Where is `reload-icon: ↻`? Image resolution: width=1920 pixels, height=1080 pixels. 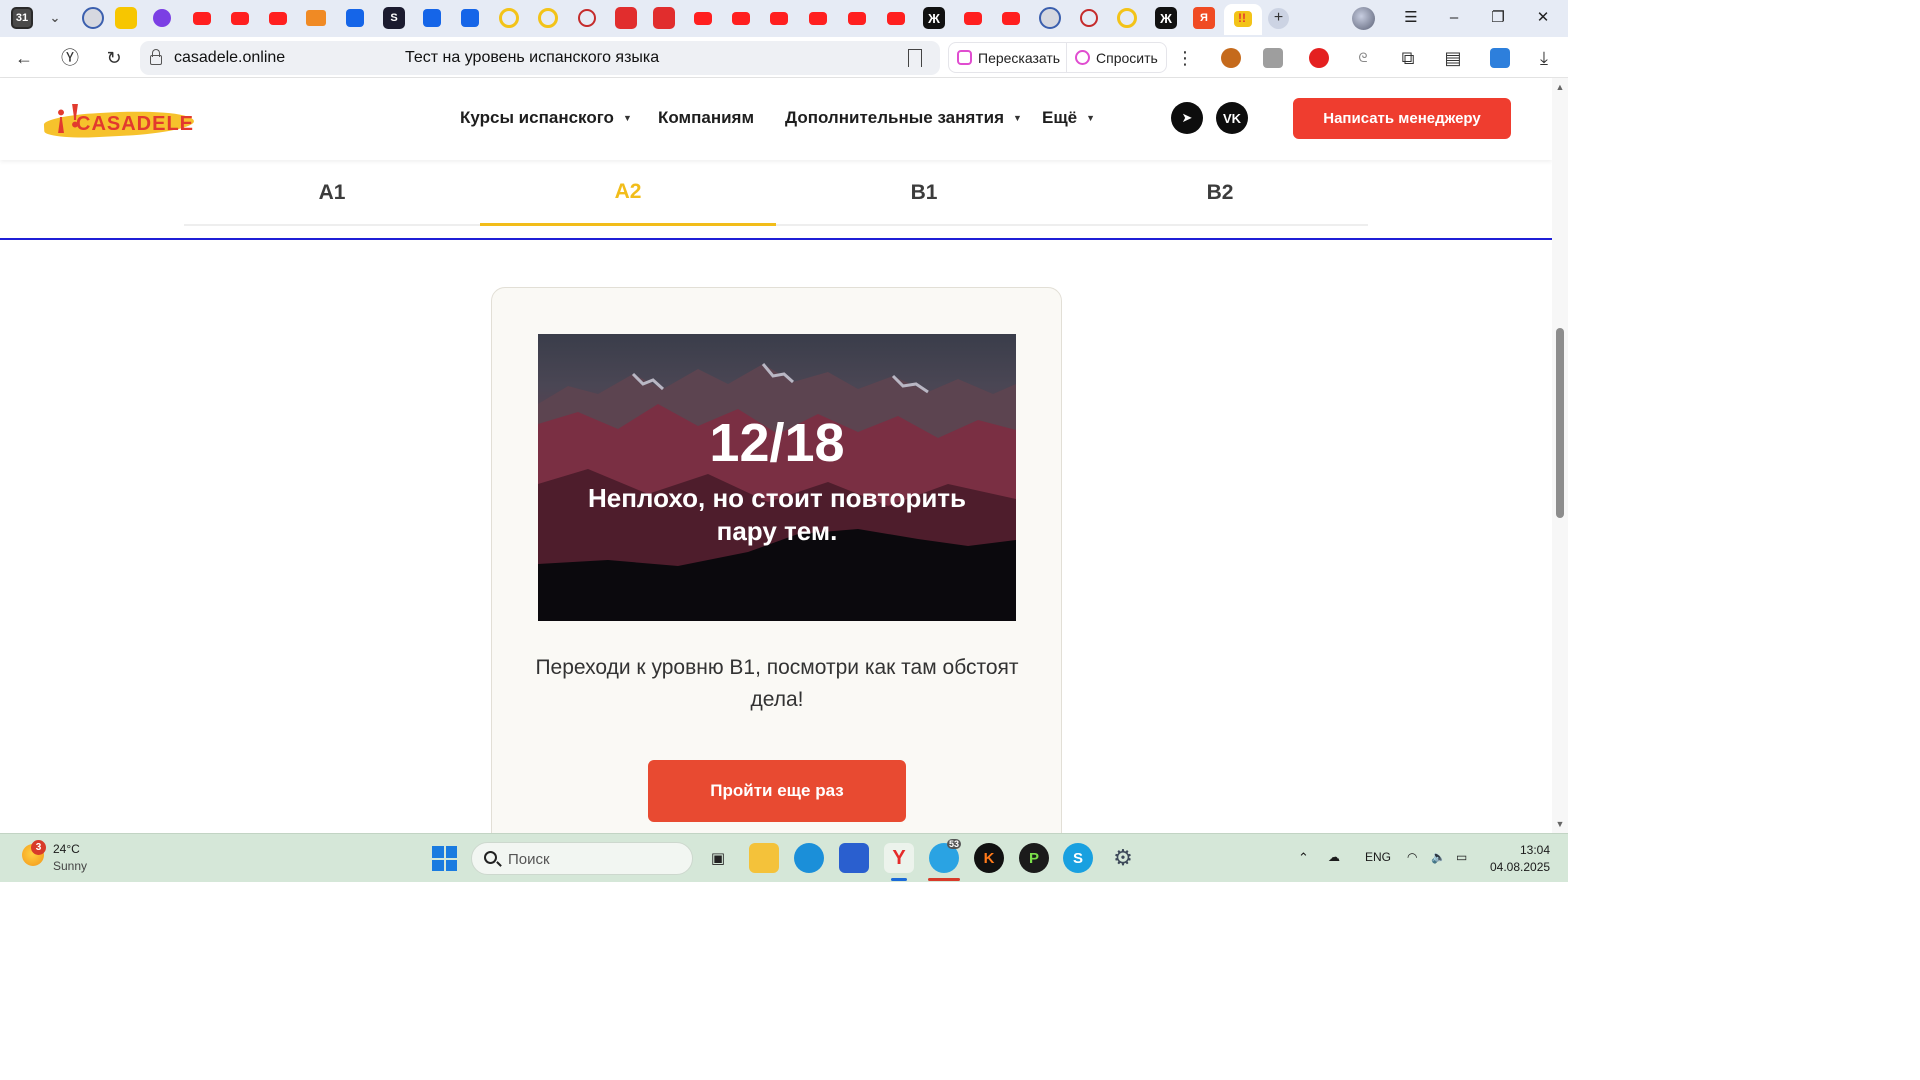 reload-icon: ↻ is located at coordinates (114, 58).